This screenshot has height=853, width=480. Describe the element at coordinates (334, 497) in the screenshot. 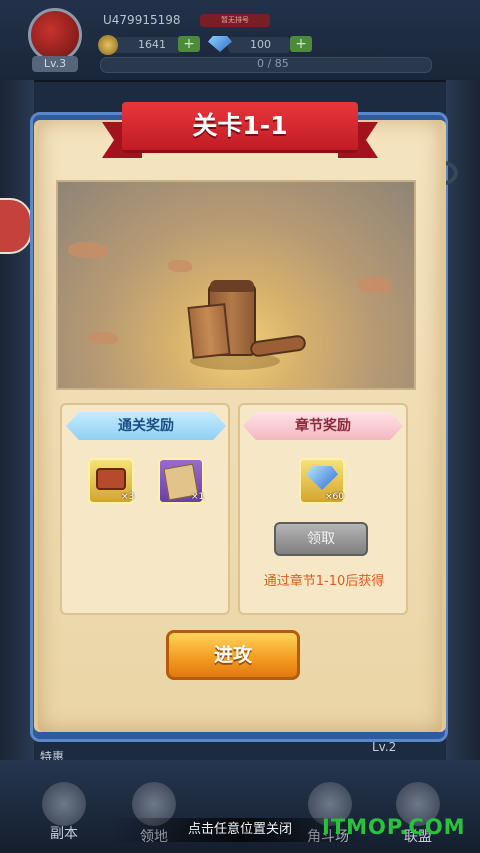

I see `reward-qty: ×60` at that location.